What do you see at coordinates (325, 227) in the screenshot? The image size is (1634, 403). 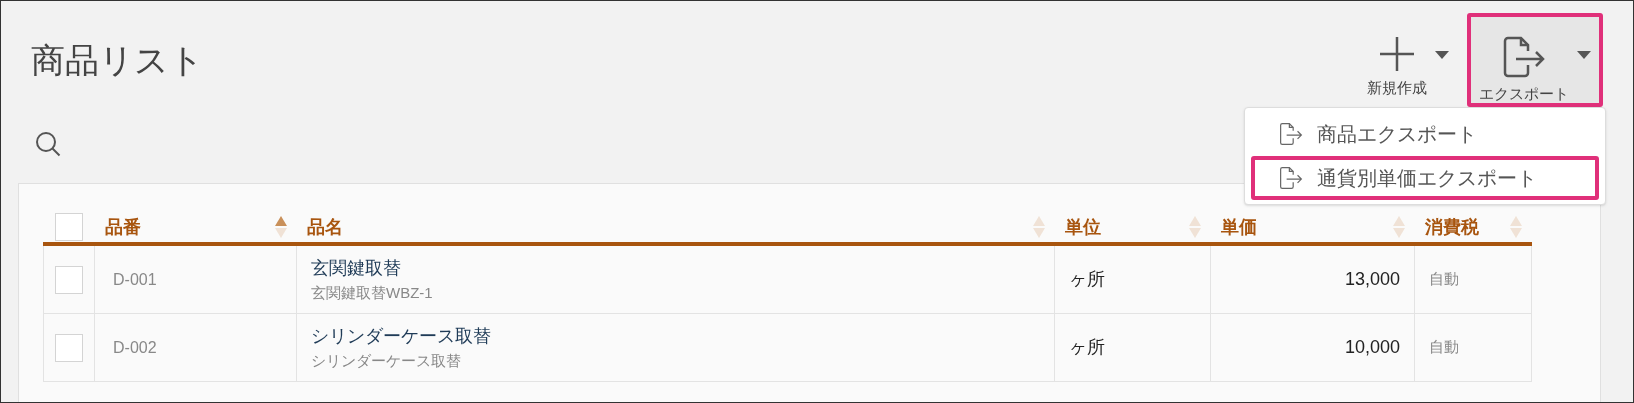 I see `column-header: 品名` at bounding box center [325, 227].